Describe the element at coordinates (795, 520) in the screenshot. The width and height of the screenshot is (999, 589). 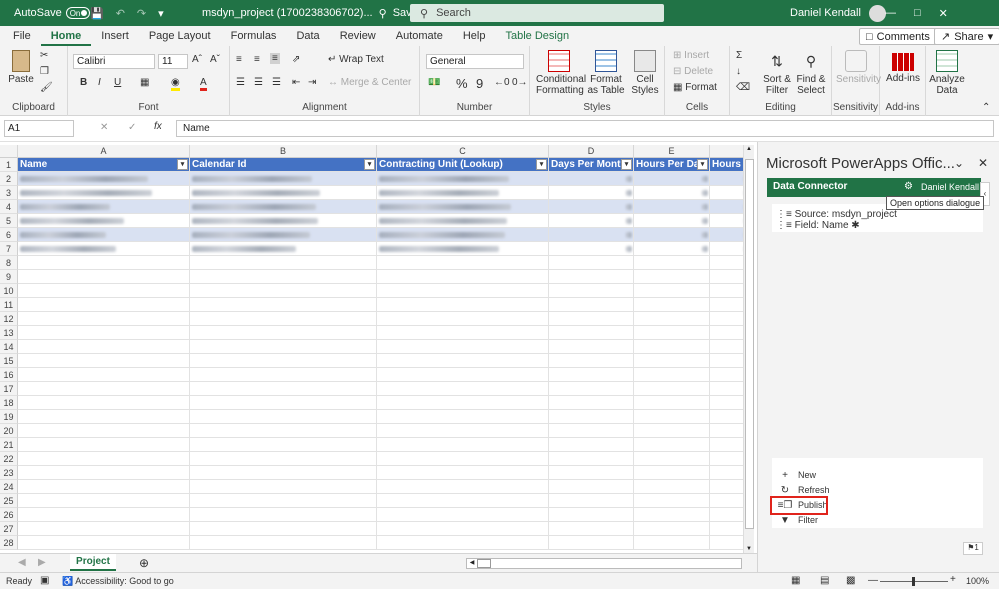
I see `filter-action: ▼ Filter` at that location.